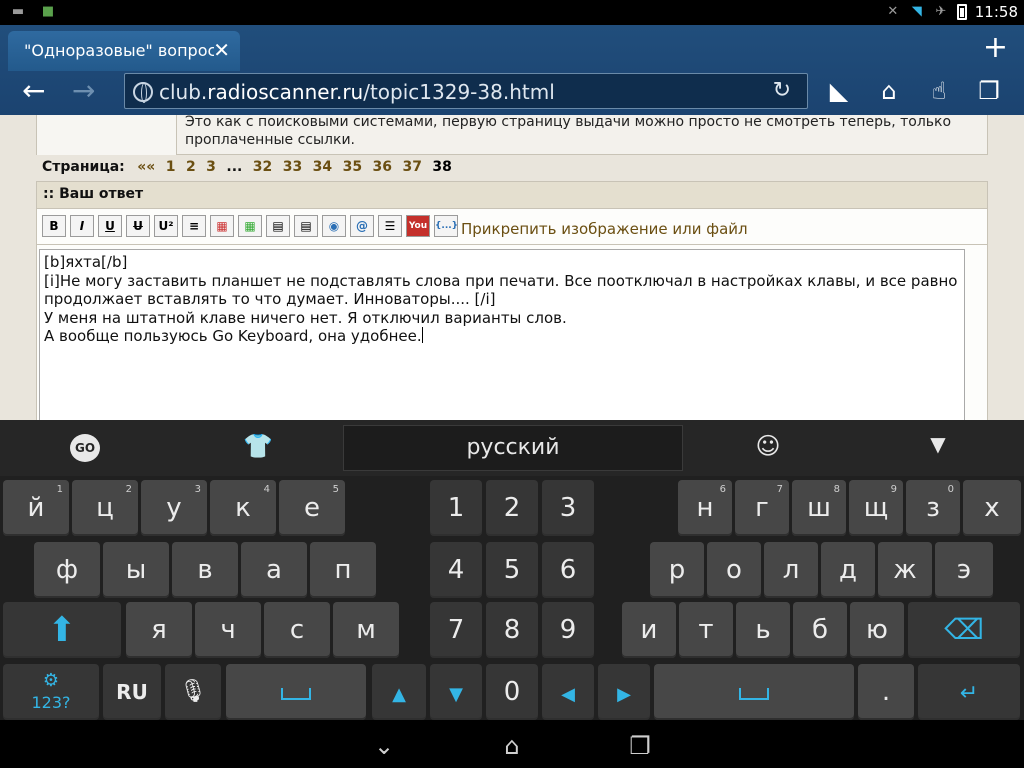 The width and height of the screenshot is (1024, 768). Describe the element at coordinates (221, 50) in the screenshot. I see `close-tab-icon: ✕` at that location.